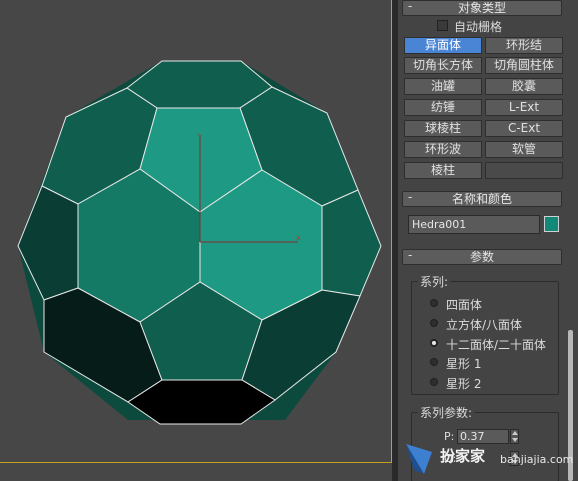  I want to click on rollout-title: 参数, so click(481, 257).